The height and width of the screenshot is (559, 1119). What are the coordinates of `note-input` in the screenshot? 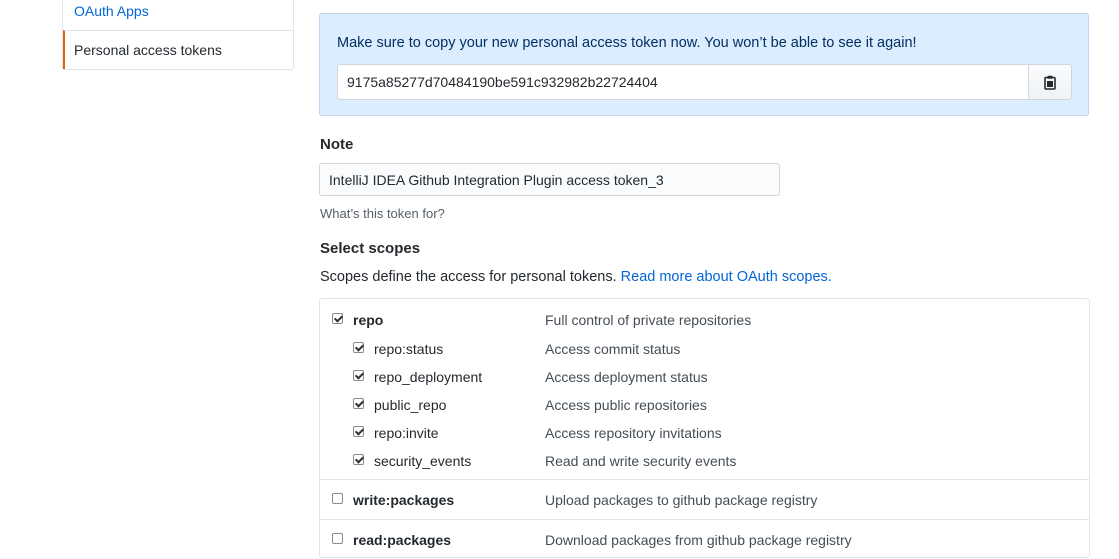 It's located at (549, 179).